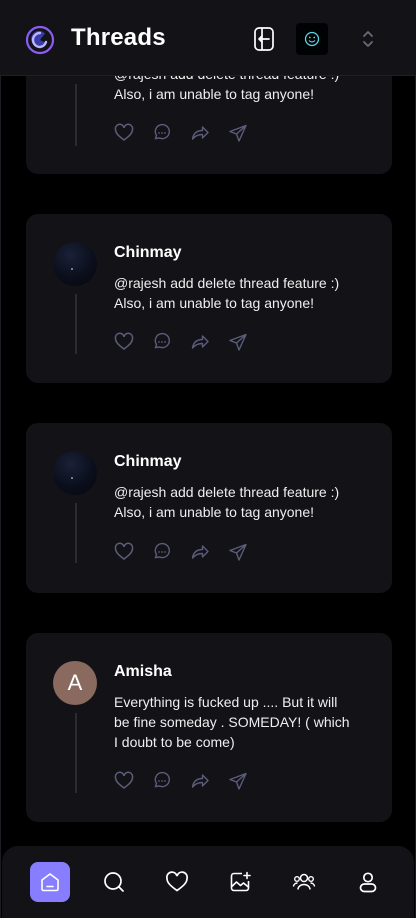 The image size is (416, 918). I want to click on nav-communities, so click(304, 882).